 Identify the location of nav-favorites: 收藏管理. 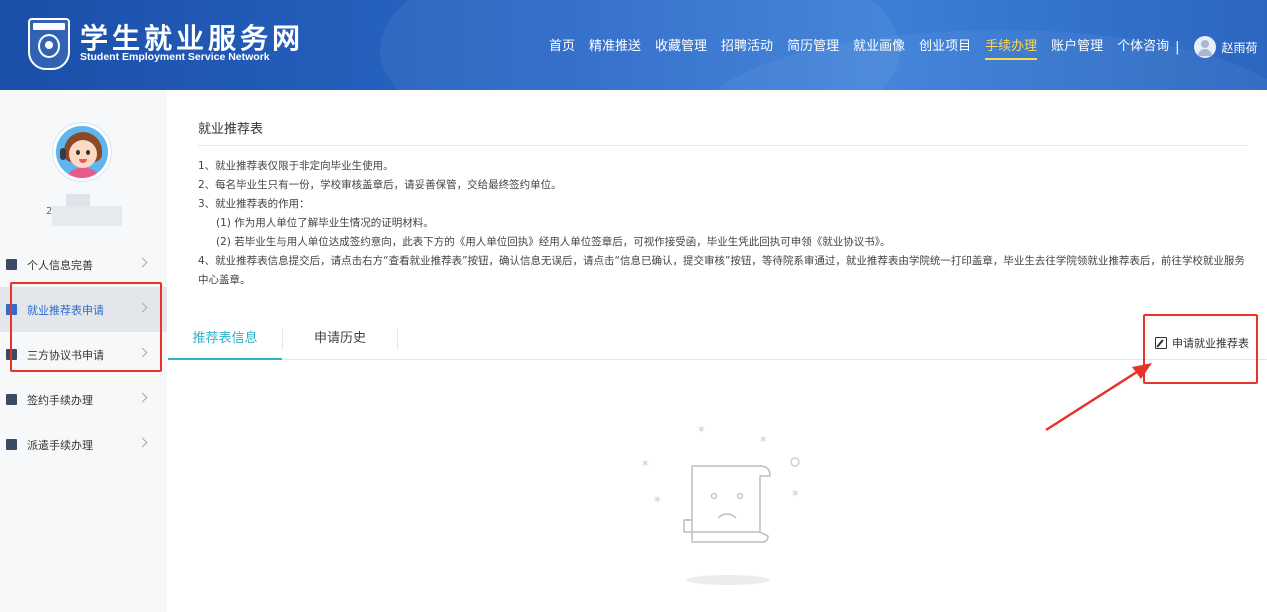
(681, 47).